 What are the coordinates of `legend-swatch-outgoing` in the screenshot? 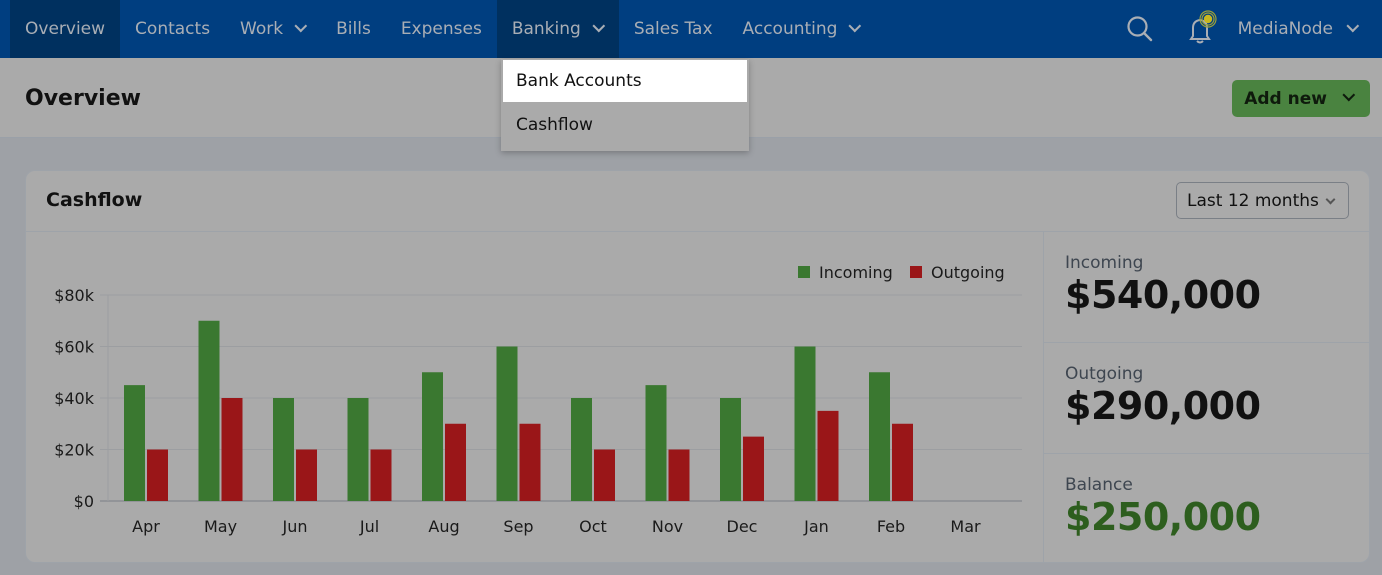 It's located at (916, 272).